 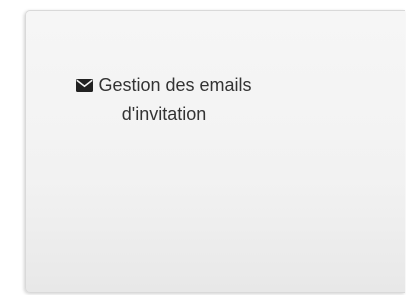 What do you see at coordinates (164, 99) in the screenshot?
I see `tile-title: Gestion des emails d'invitation` at bounding box center [164, 99].